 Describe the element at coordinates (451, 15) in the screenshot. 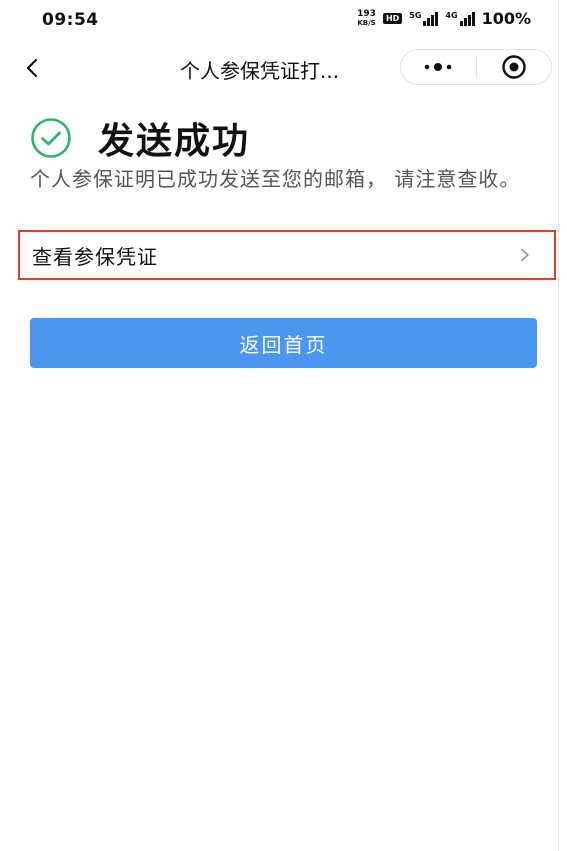

I see `signal-4g-label: 4G` at that location.